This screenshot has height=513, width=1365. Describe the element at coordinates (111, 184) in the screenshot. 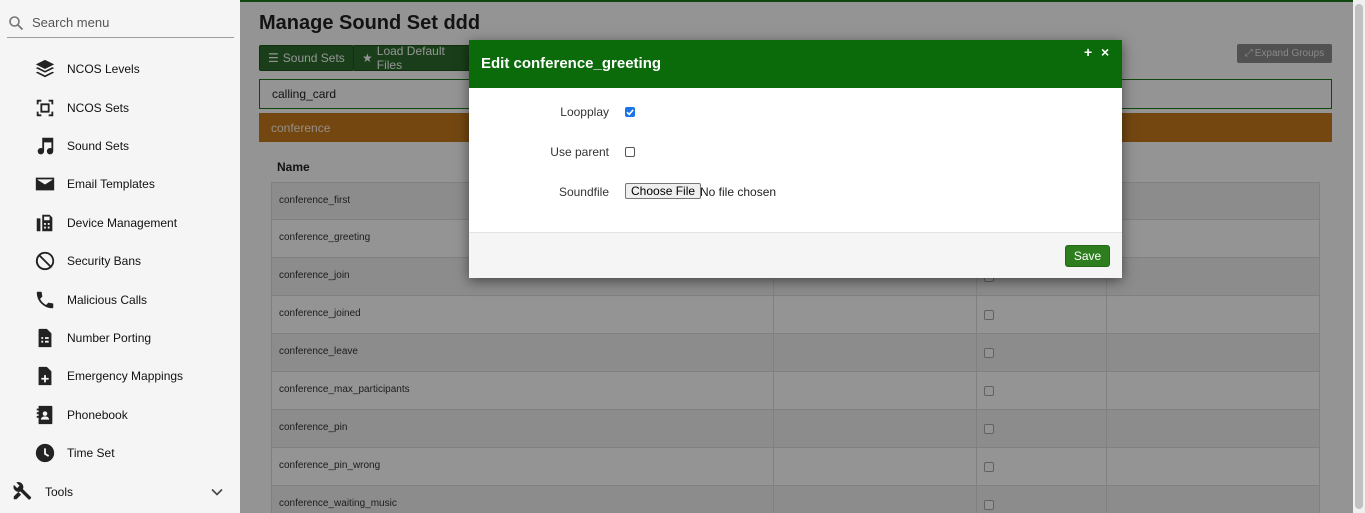

I see `sidebar-item-label: Email Templates` at that location.